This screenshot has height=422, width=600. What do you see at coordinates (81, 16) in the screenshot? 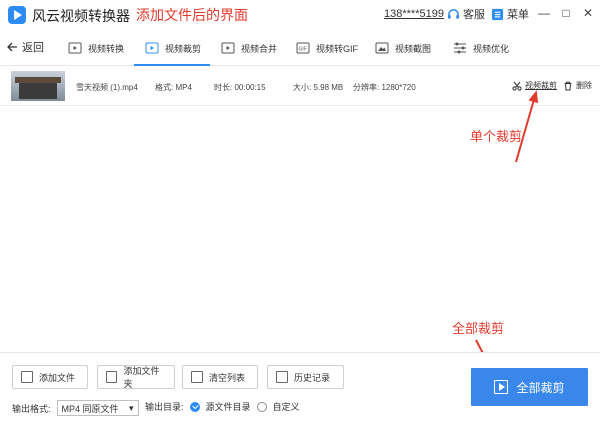
I see `app-title: 风云视频转换器` at bounding box center [81, 16].